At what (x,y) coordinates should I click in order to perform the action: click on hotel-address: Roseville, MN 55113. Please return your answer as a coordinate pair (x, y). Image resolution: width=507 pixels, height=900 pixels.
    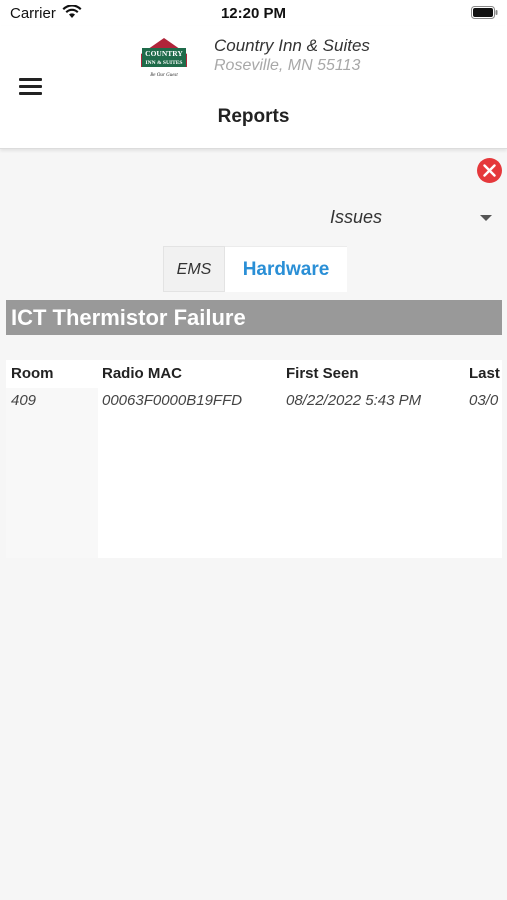
    Looking at the image, I should click on (287, 65).